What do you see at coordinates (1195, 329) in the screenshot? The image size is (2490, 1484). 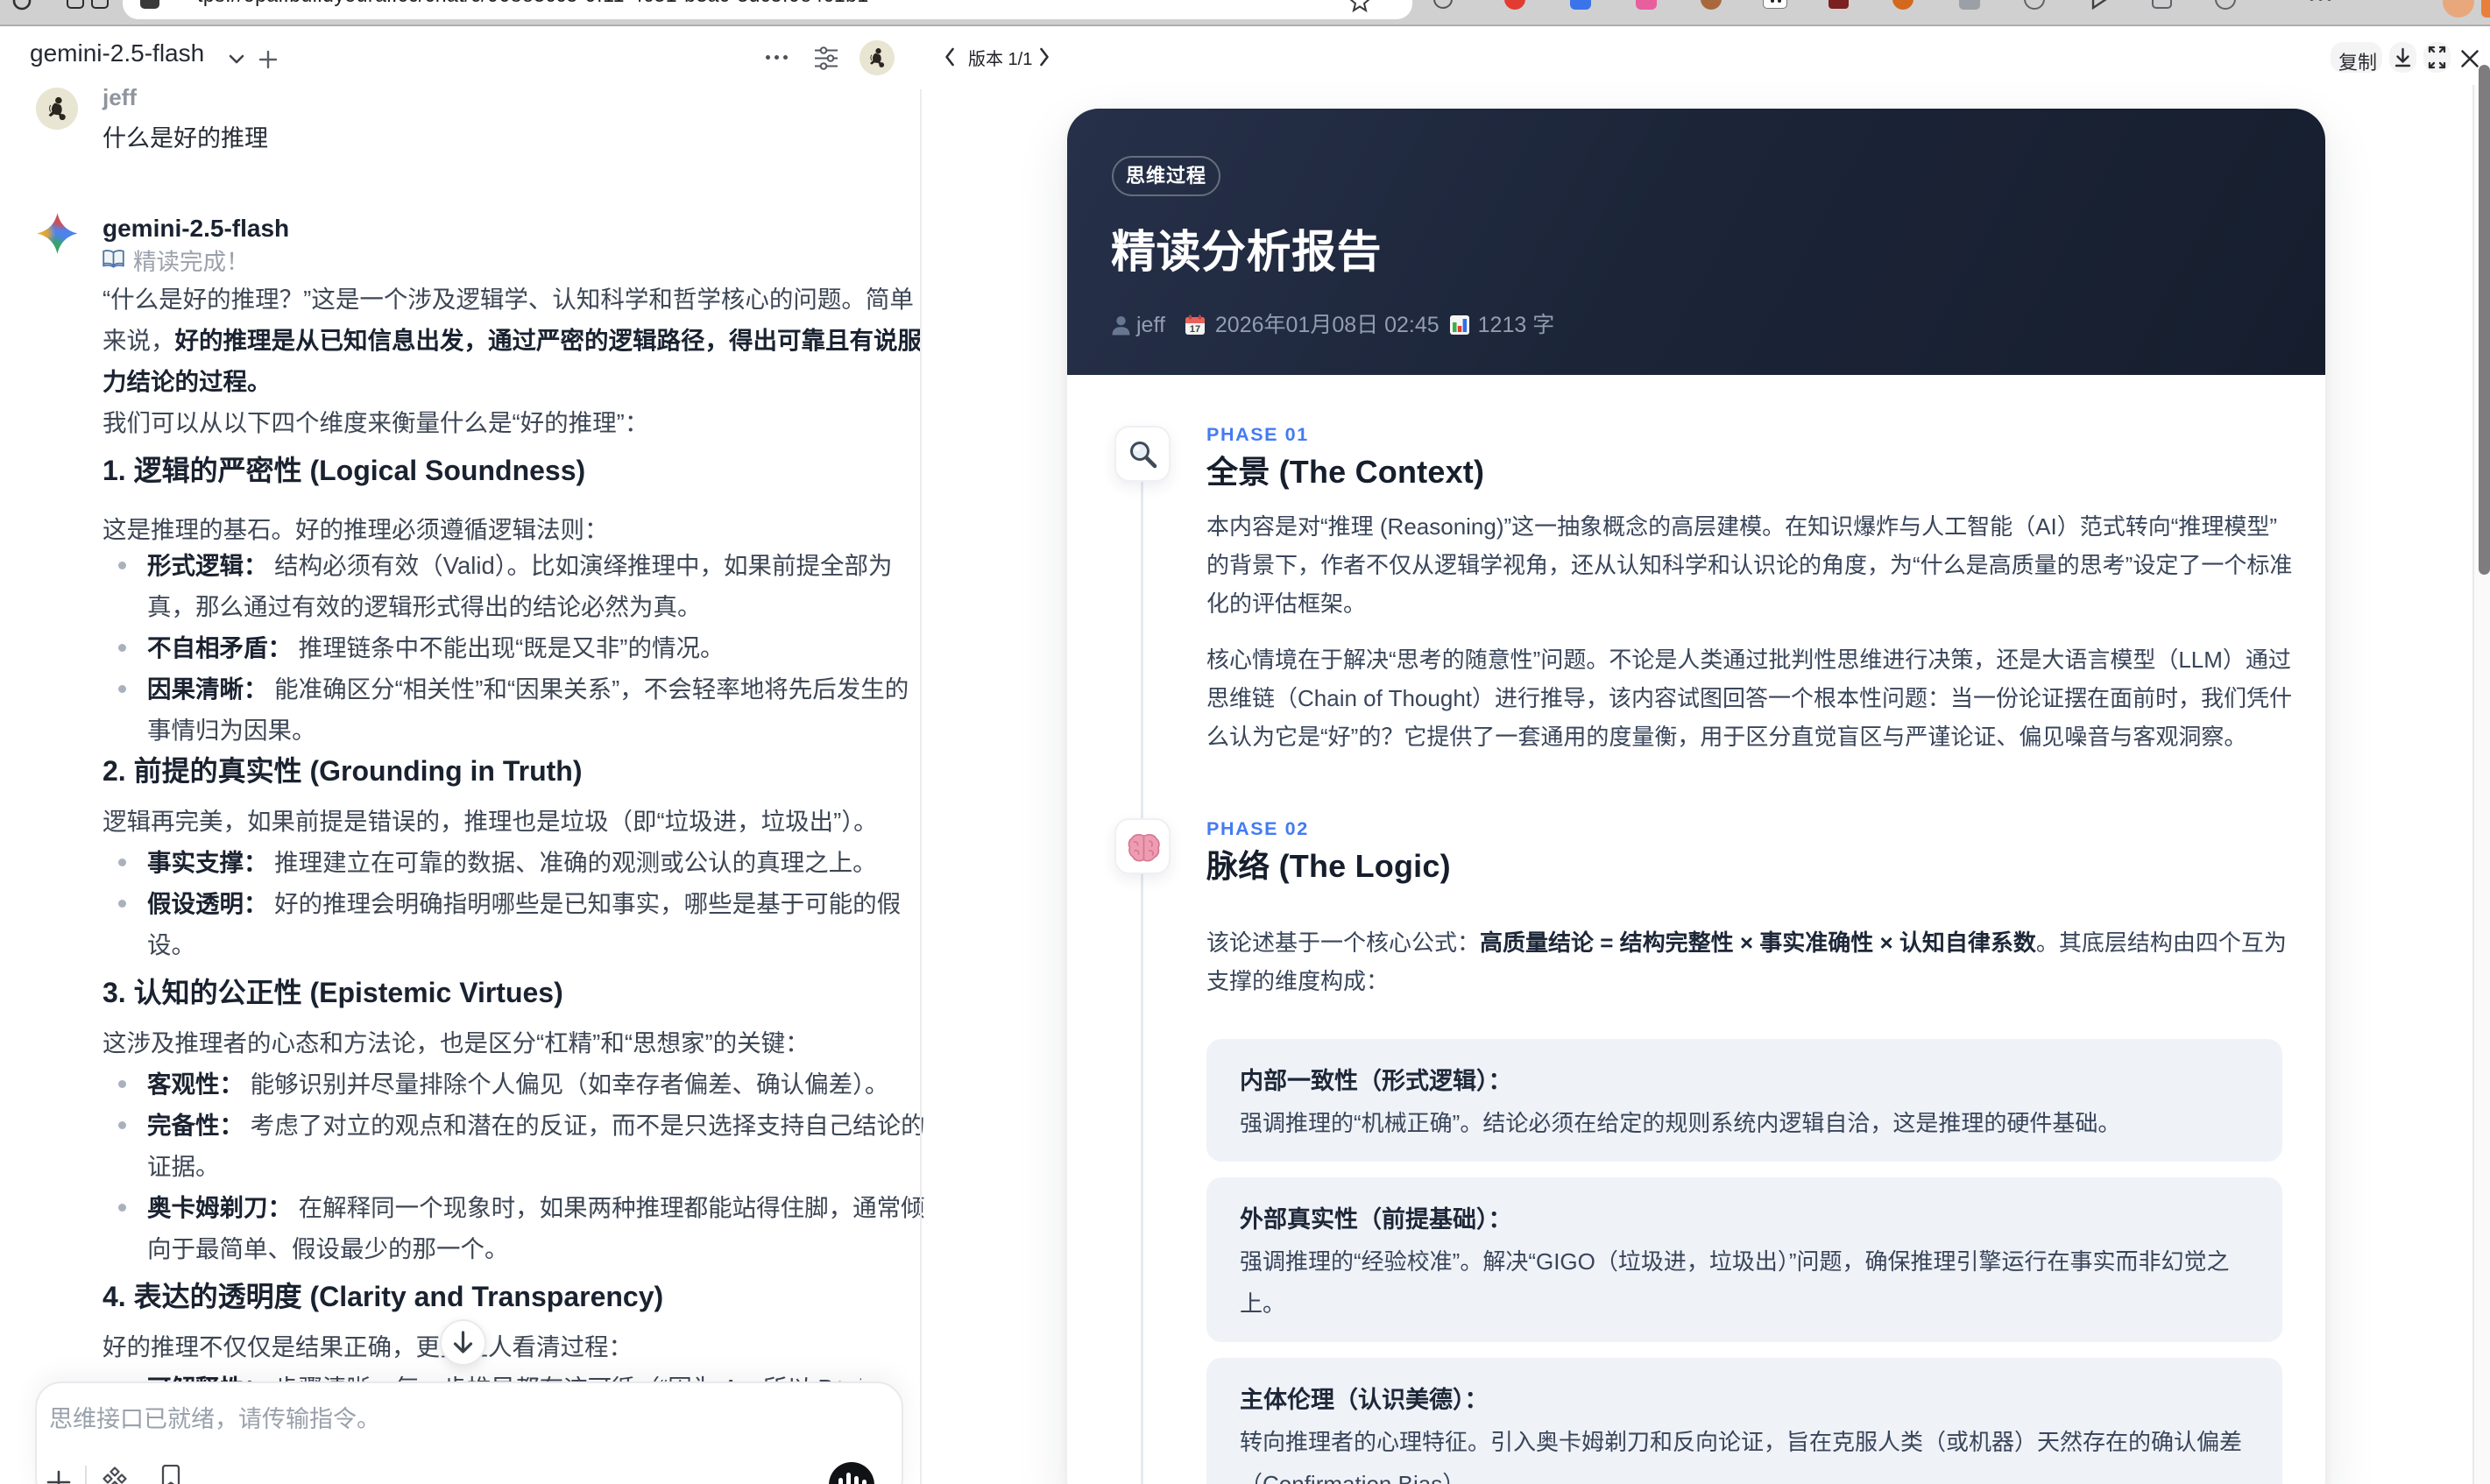 I see `svg-text: 17` at bounding box center [1195, 329].